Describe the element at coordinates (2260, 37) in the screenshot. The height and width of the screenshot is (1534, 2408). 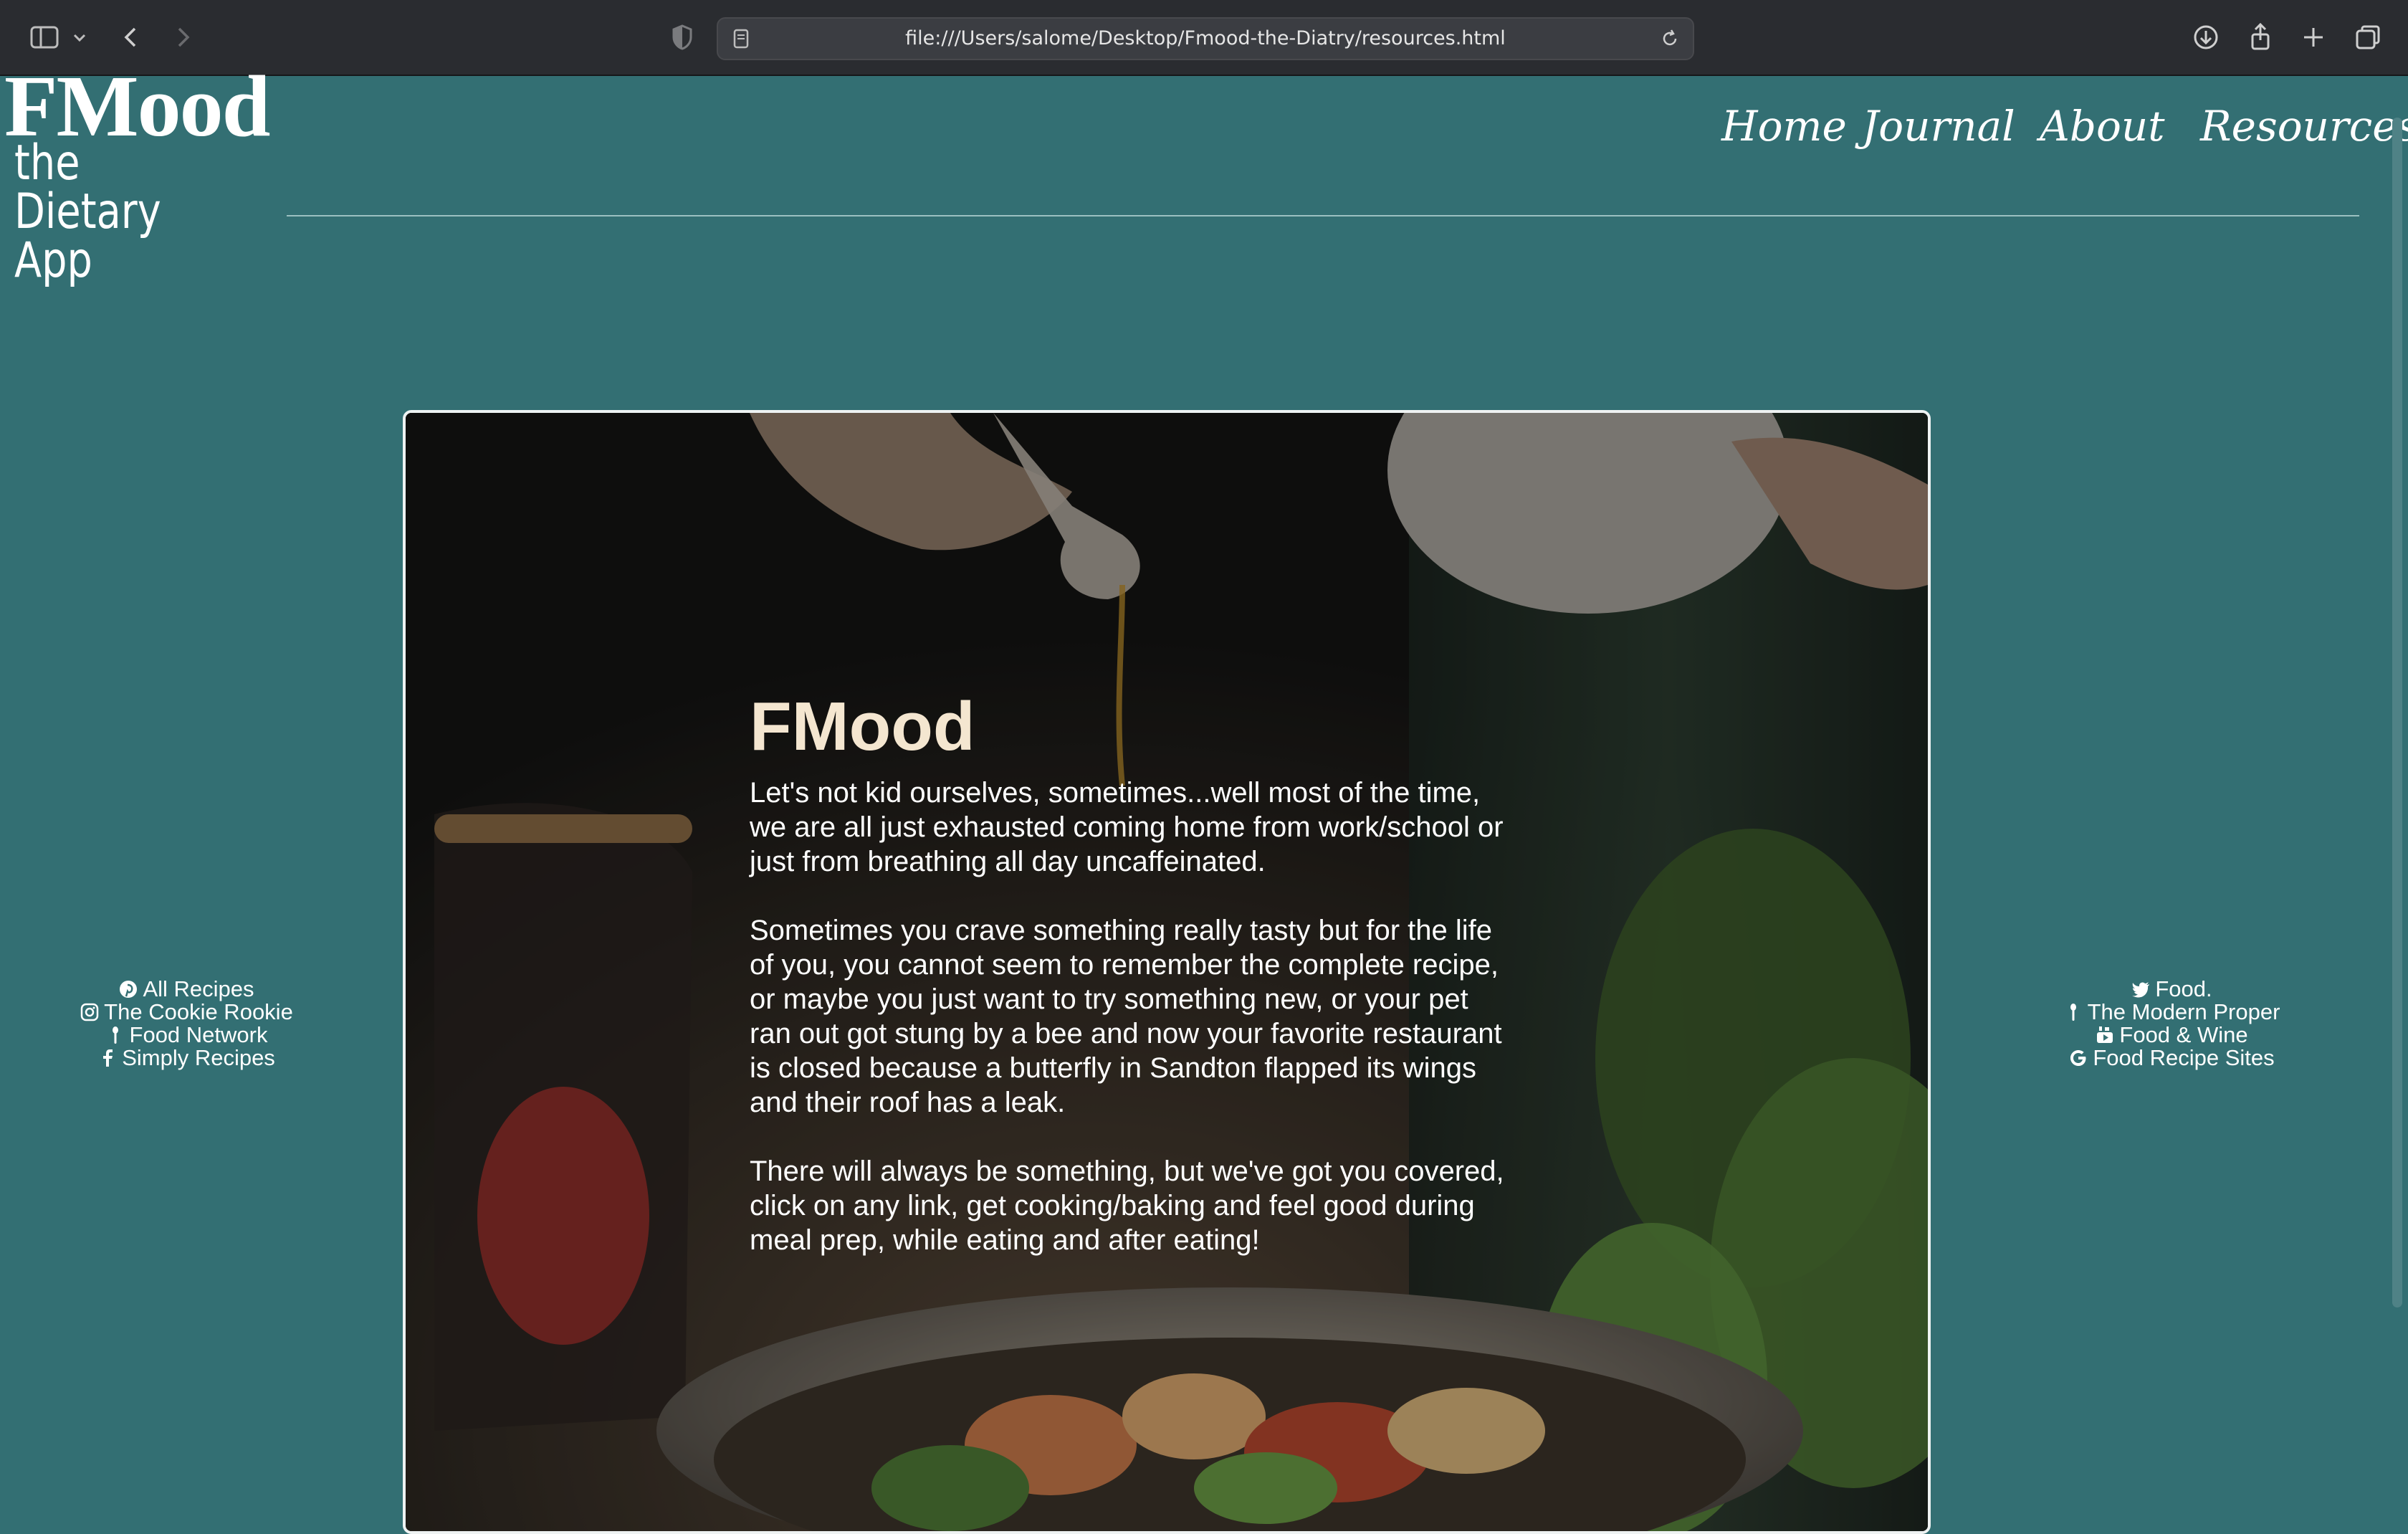
I see `share-icon` at that location.